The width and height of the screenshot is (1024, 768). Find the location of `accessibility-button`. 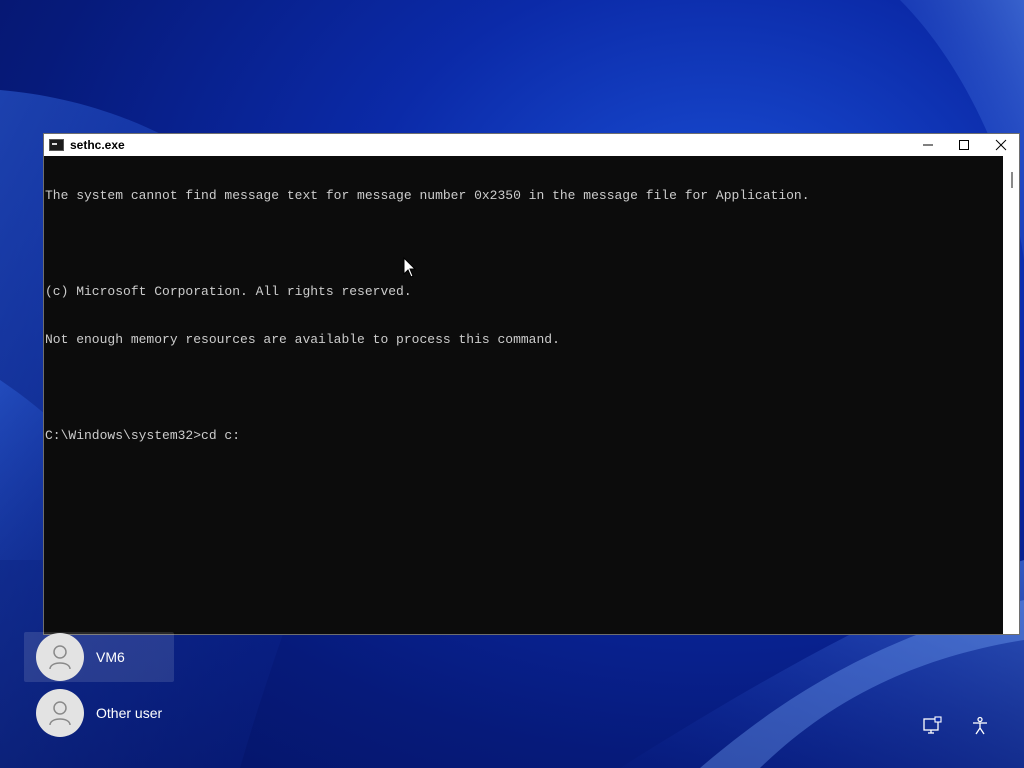

accessibility-button is located at coordinates (980, 726).